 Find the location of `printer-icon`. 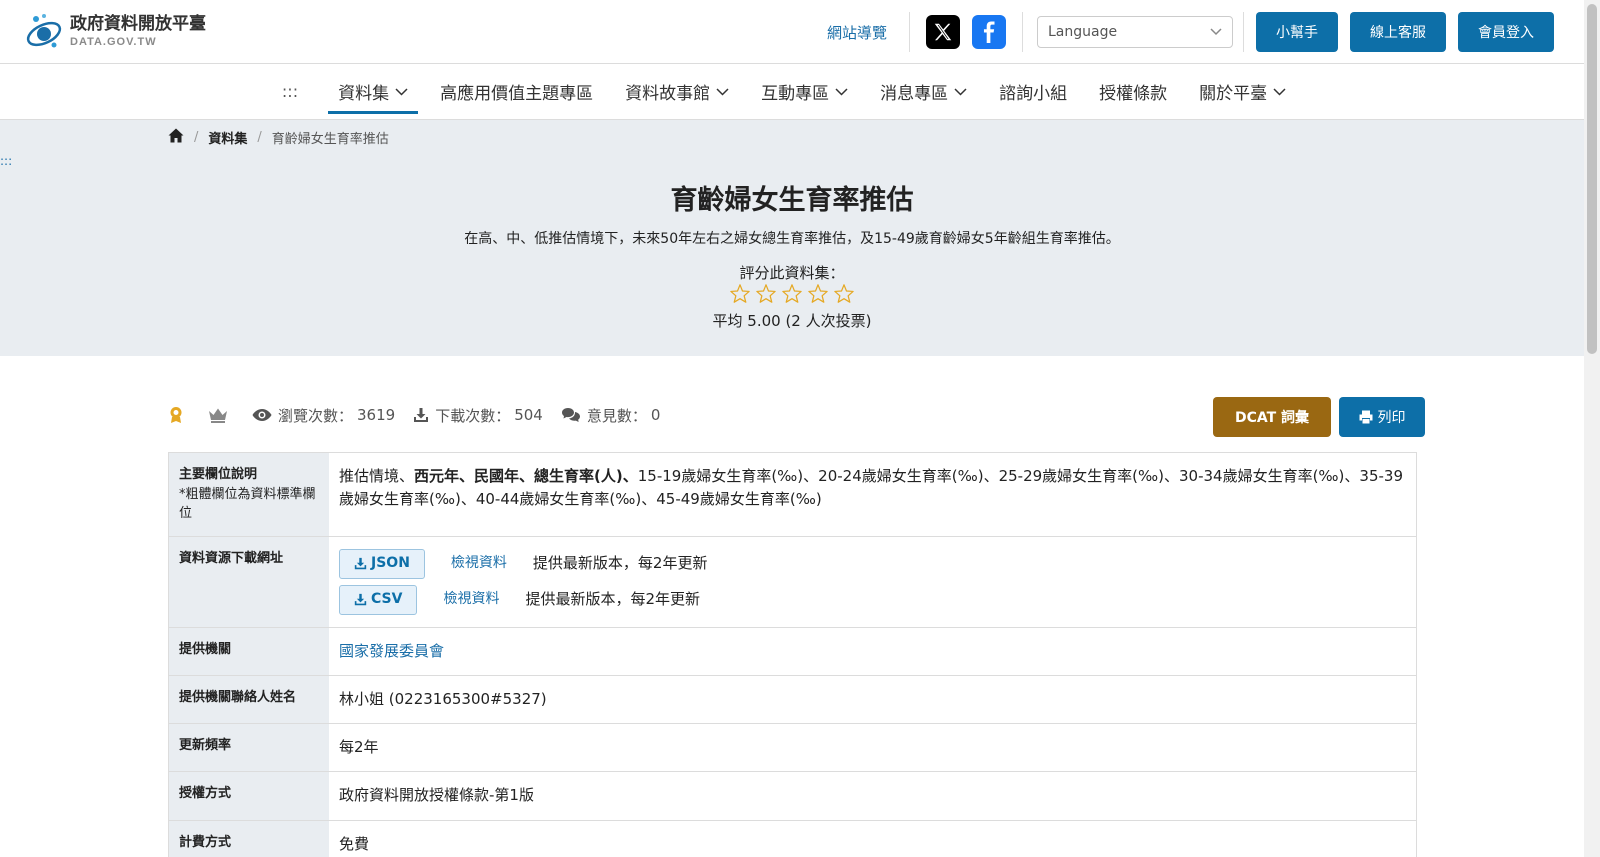

printer-icon is located at coordinates (1365, 417).